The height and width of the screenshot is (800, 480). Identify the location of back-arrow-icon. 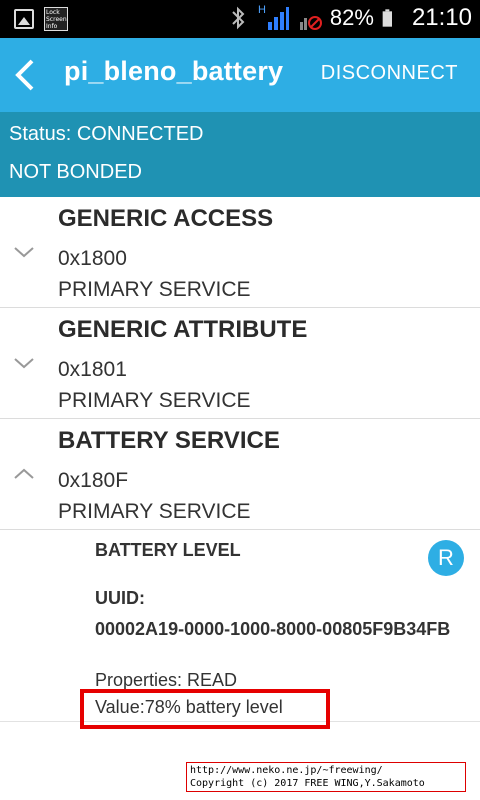
(31, 75).